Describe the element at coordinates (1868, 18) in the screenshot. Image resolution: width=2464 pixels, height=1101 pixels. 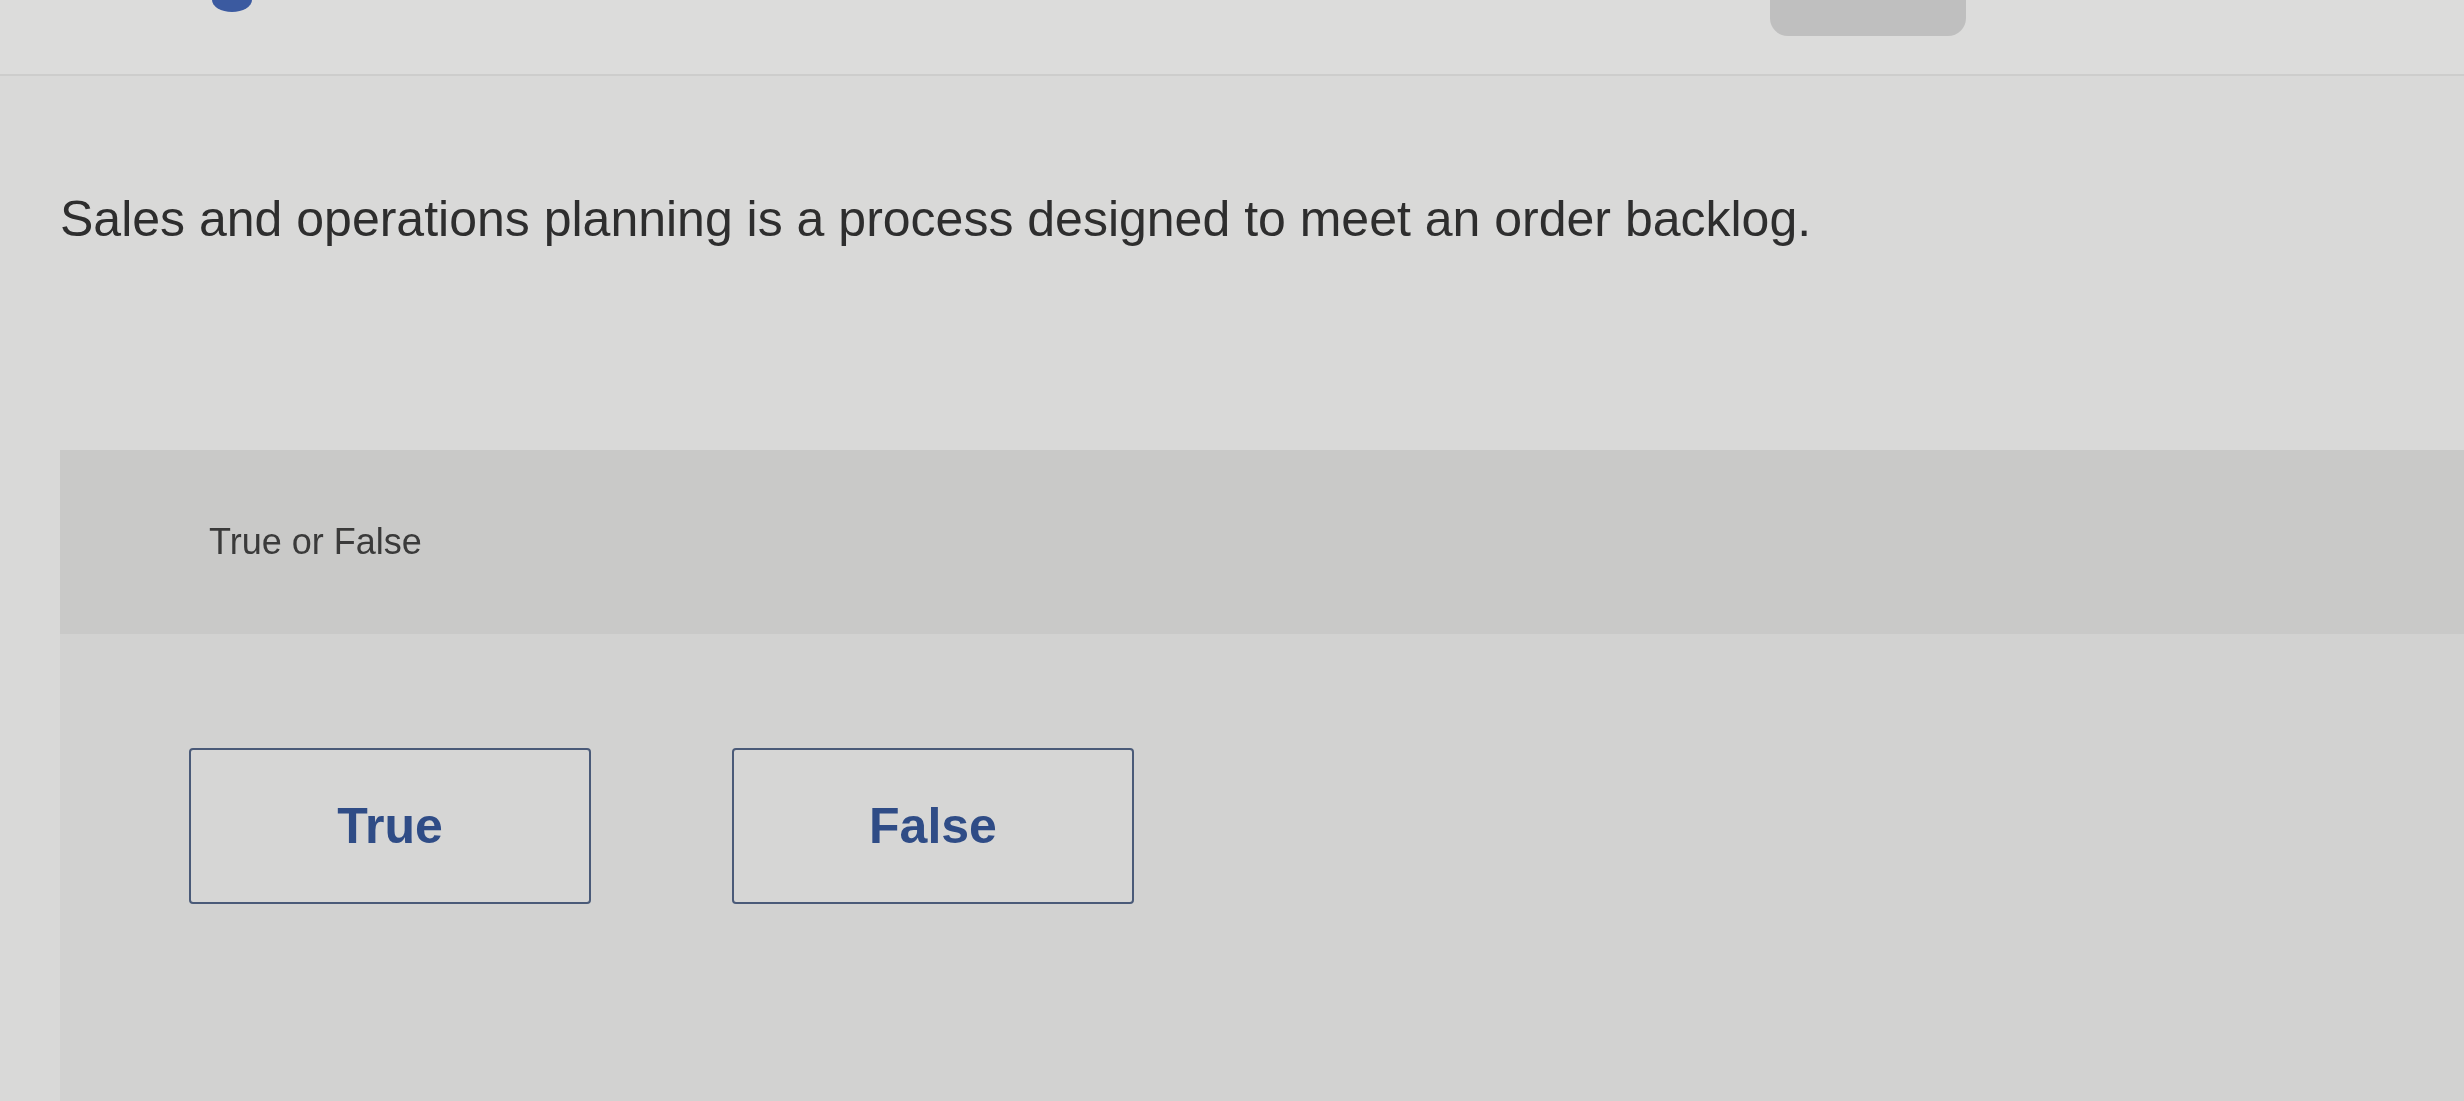
I see `top-button` at that location.